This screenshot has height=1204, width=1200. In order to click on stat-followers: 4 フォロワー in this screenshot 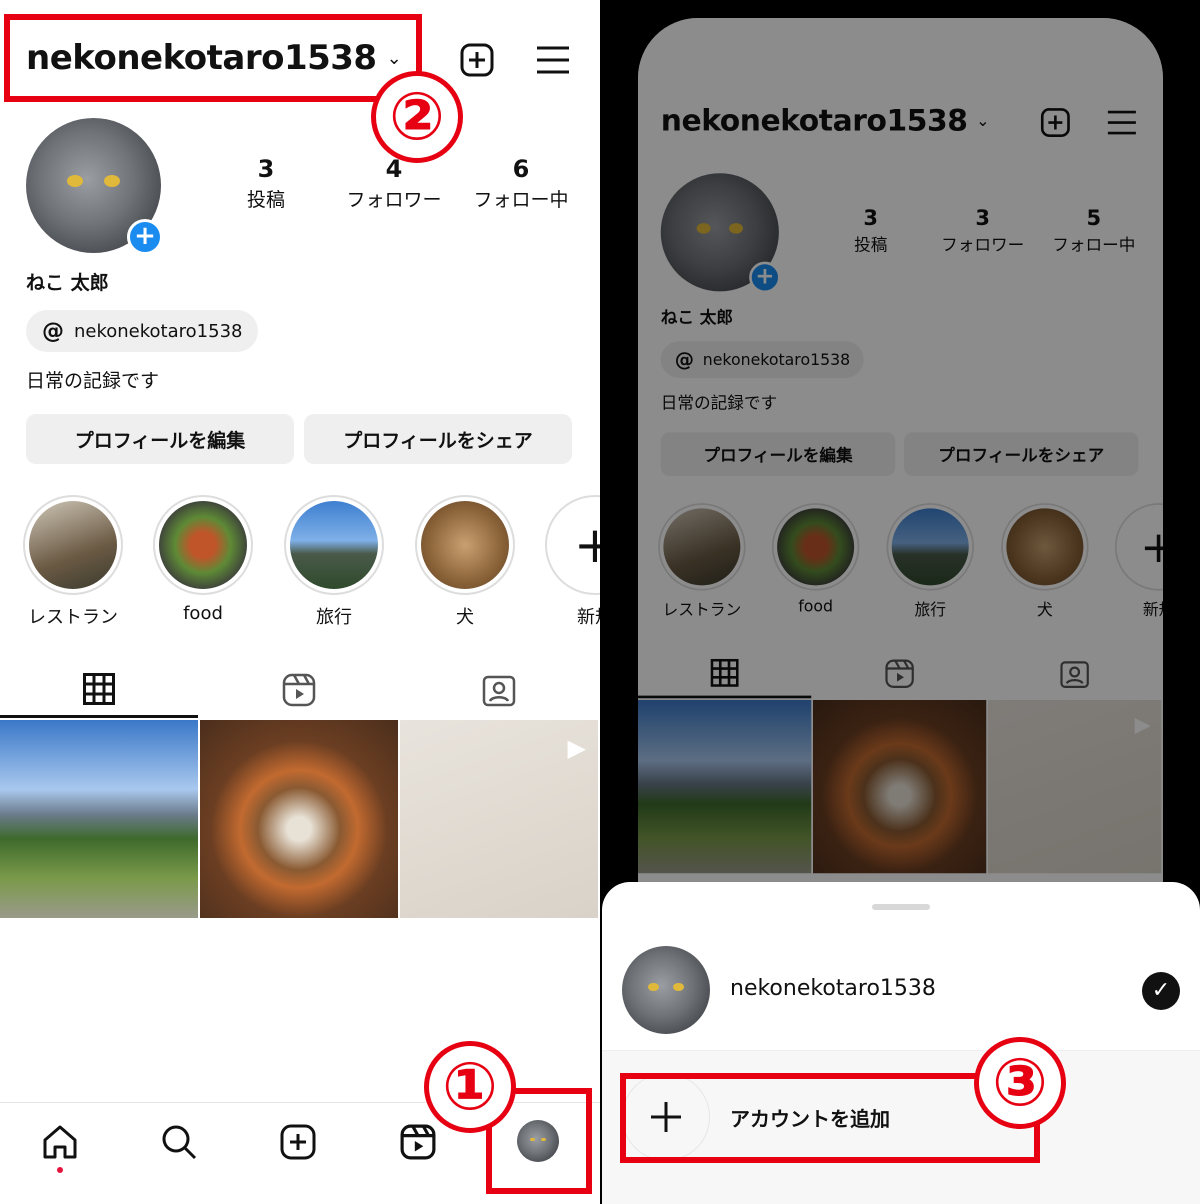, I will do `click(394, 183)`.